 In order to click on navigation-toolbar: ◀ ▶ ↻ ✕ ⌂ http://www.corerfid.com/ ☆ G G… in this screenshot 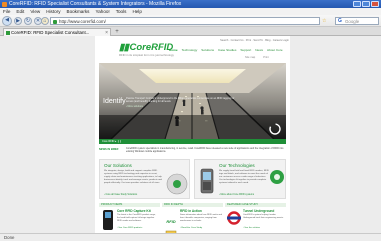, I will do `click(190, 21)`.